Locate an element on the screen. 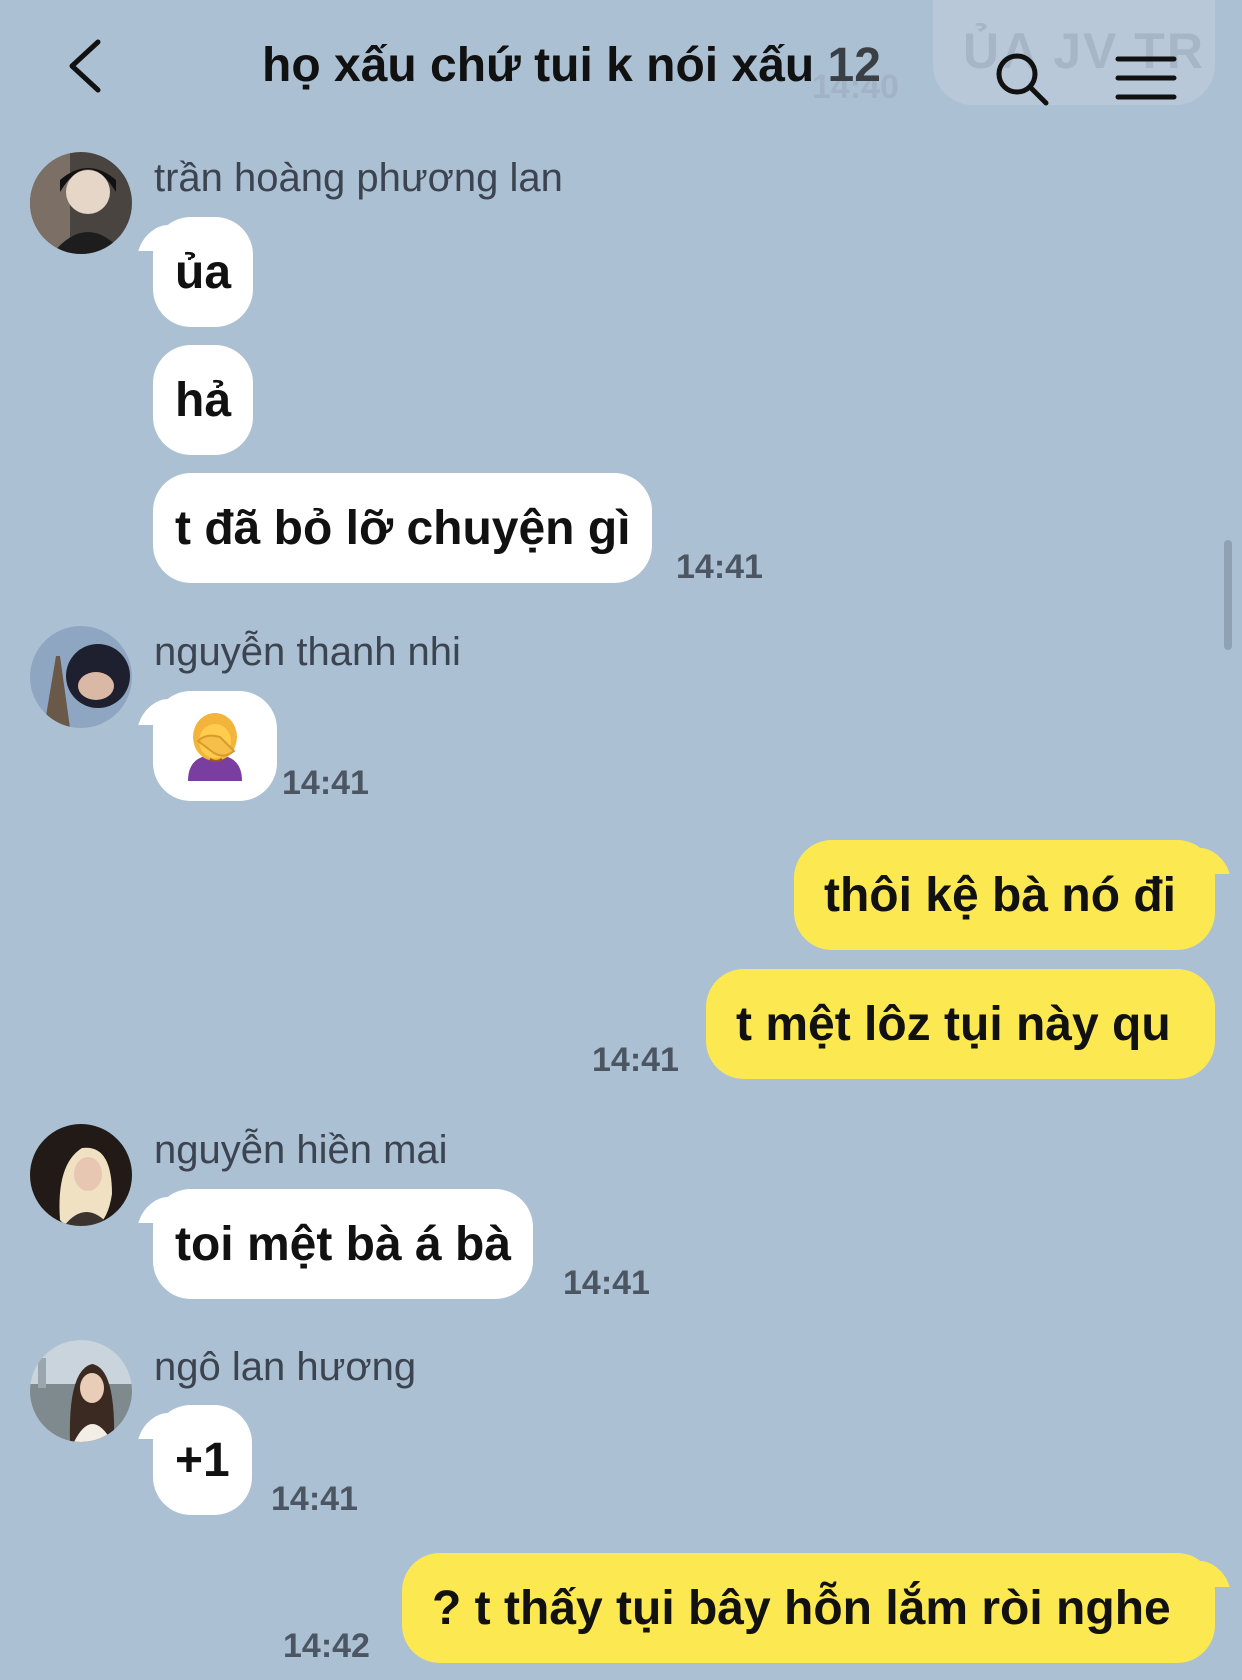 This screenshot has height=1680, width=1242. woman-facepalming-icon is located at coordinates (215, 747).